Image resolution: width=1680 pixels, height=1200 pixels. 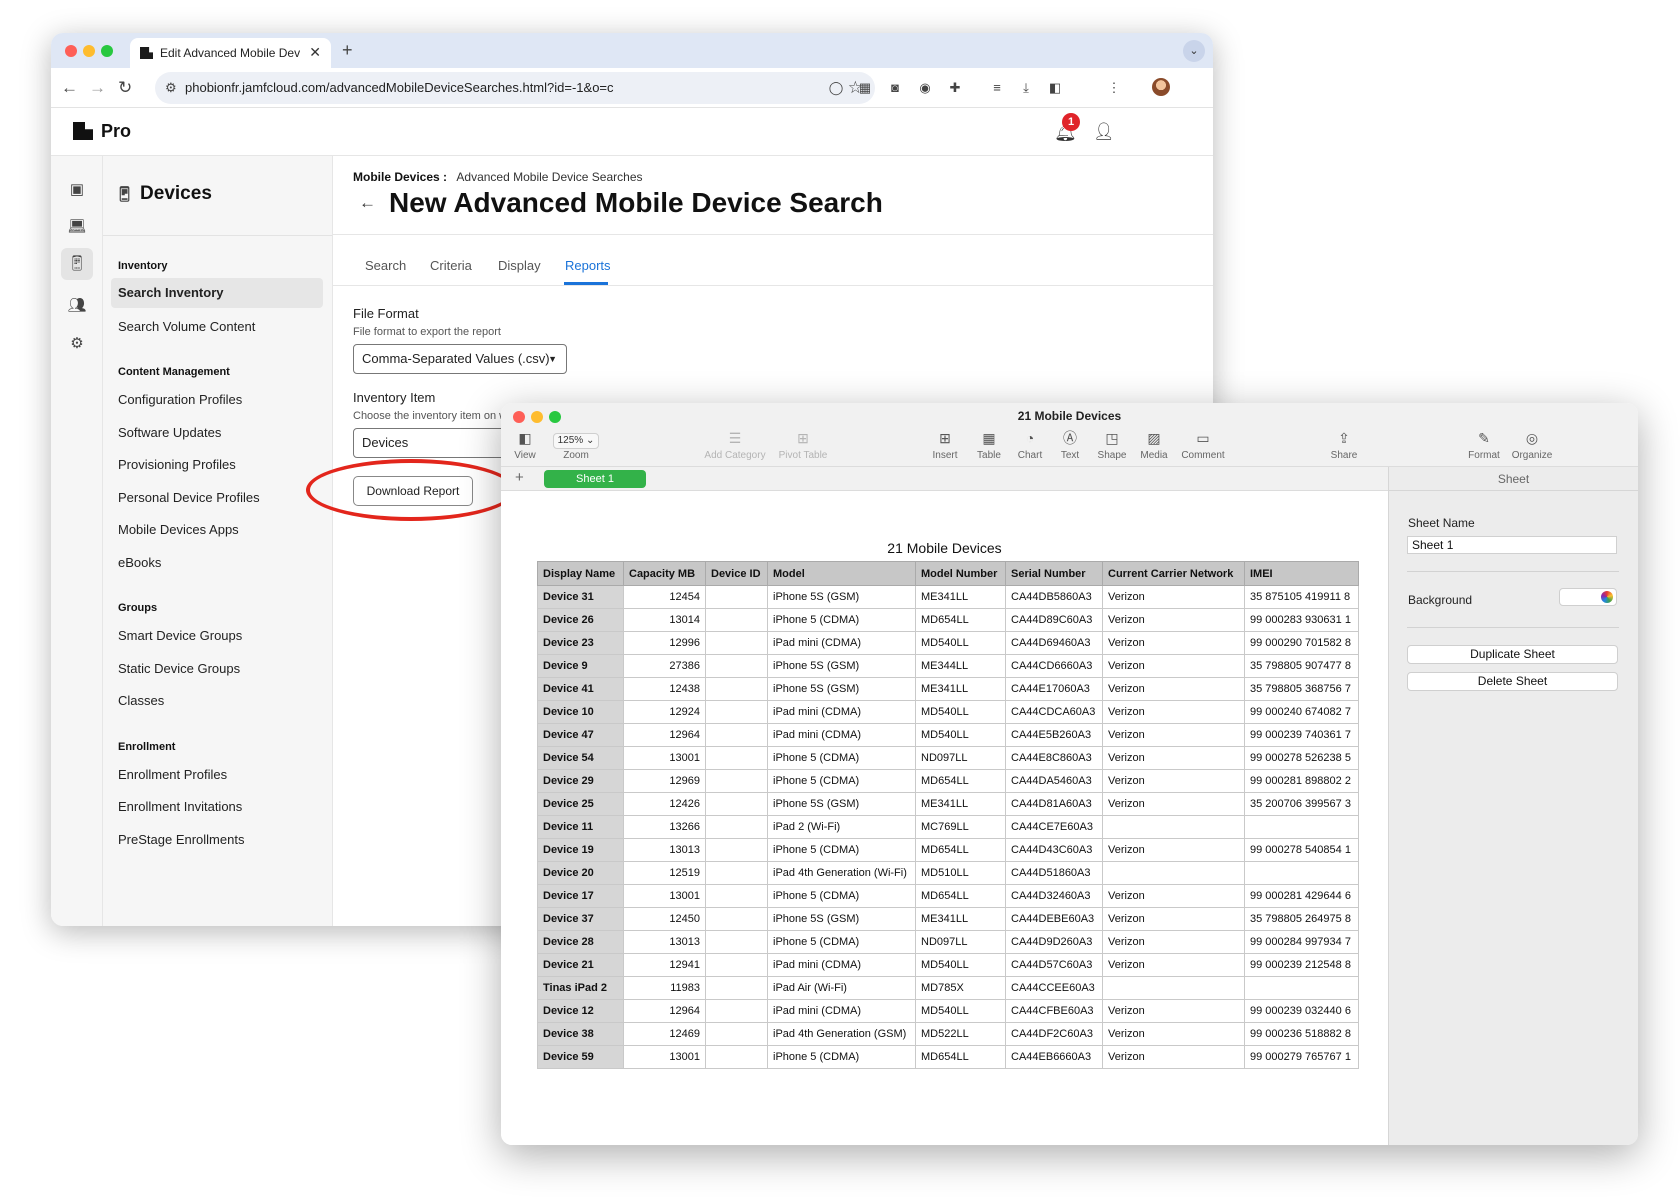 What do you see at coordinates (925, 88) in the screenshot?
I see `extension-record-icon: ◉` at bounding box center [925, 88].